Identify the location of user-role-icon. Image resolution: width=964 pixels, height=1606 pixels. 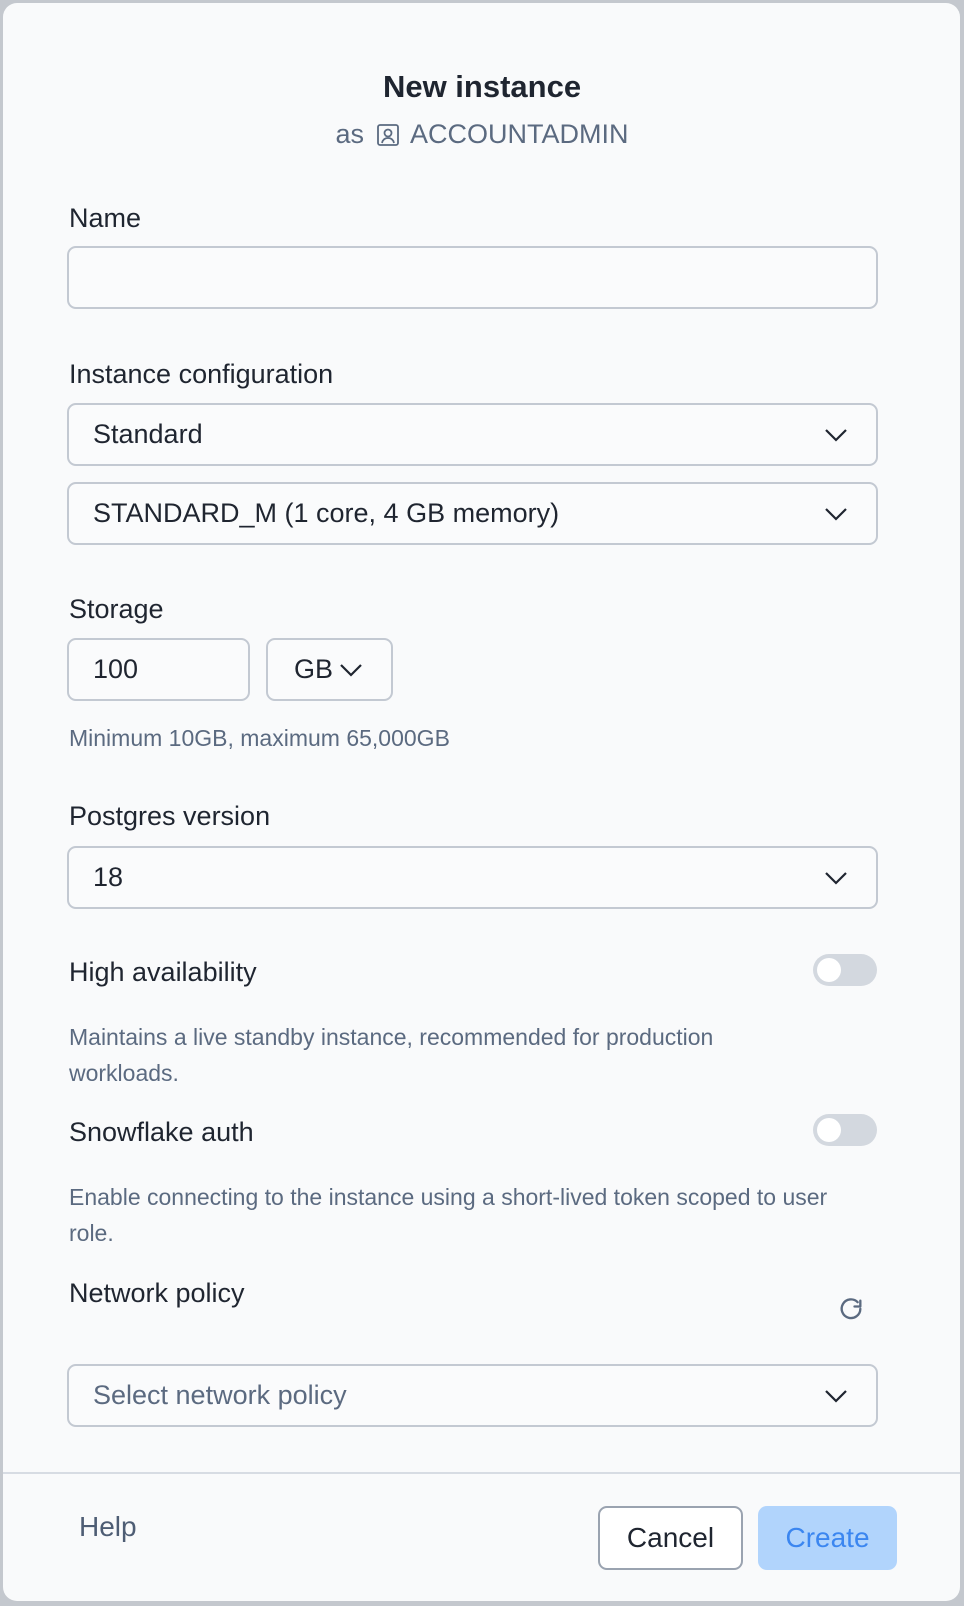
(388, 135).